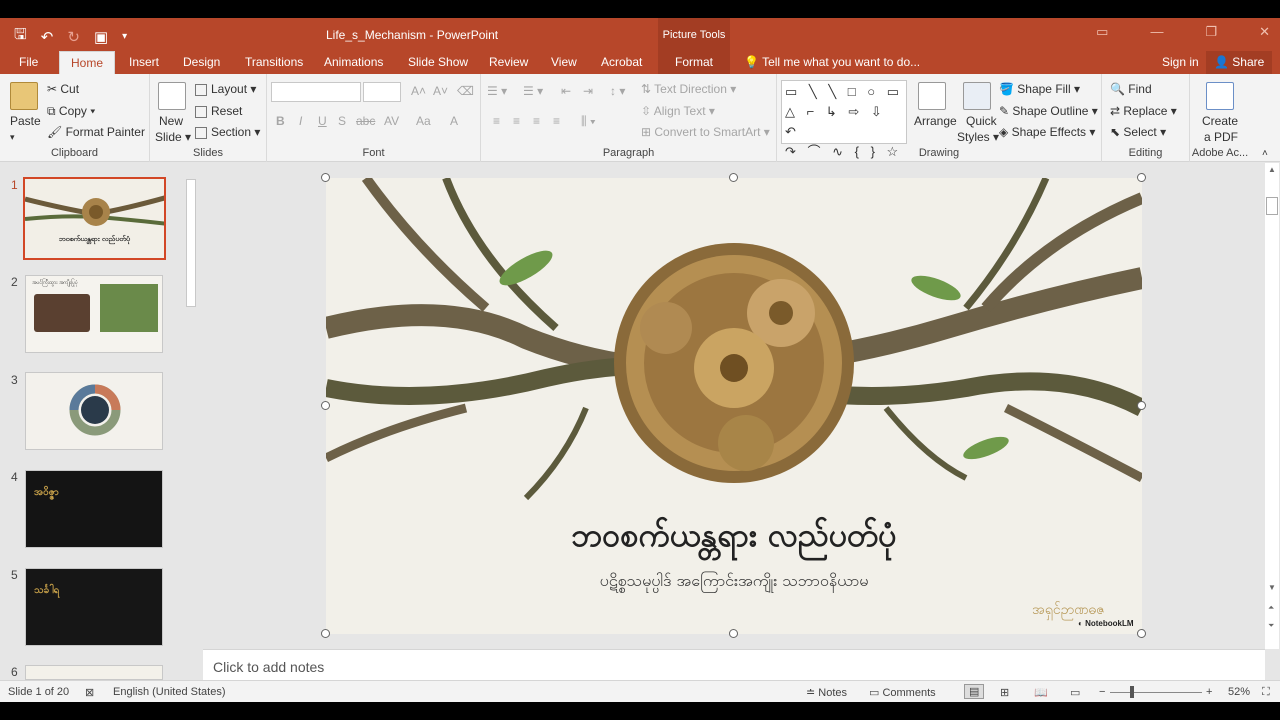  What do you see at coordinates (508, 62) in the screenshot?
I see `tab-review: Review` at bounding box center [508, 62].